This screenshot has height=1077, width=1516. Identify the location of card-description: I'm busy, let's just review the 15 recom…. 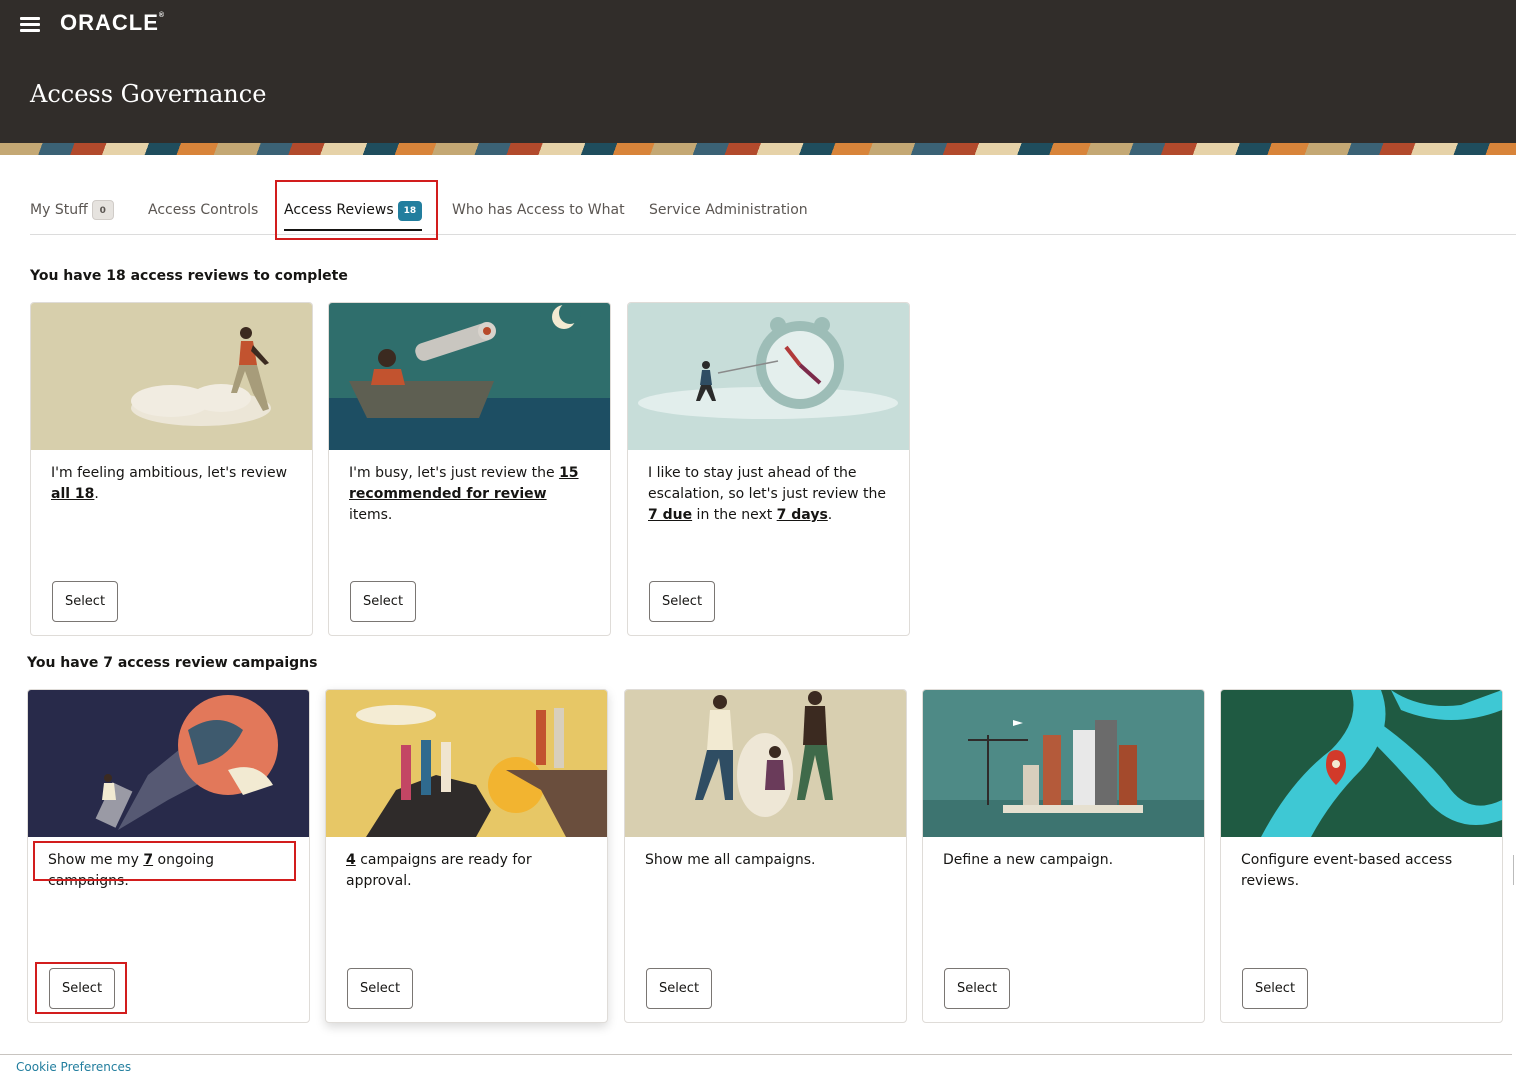
(464, 494).